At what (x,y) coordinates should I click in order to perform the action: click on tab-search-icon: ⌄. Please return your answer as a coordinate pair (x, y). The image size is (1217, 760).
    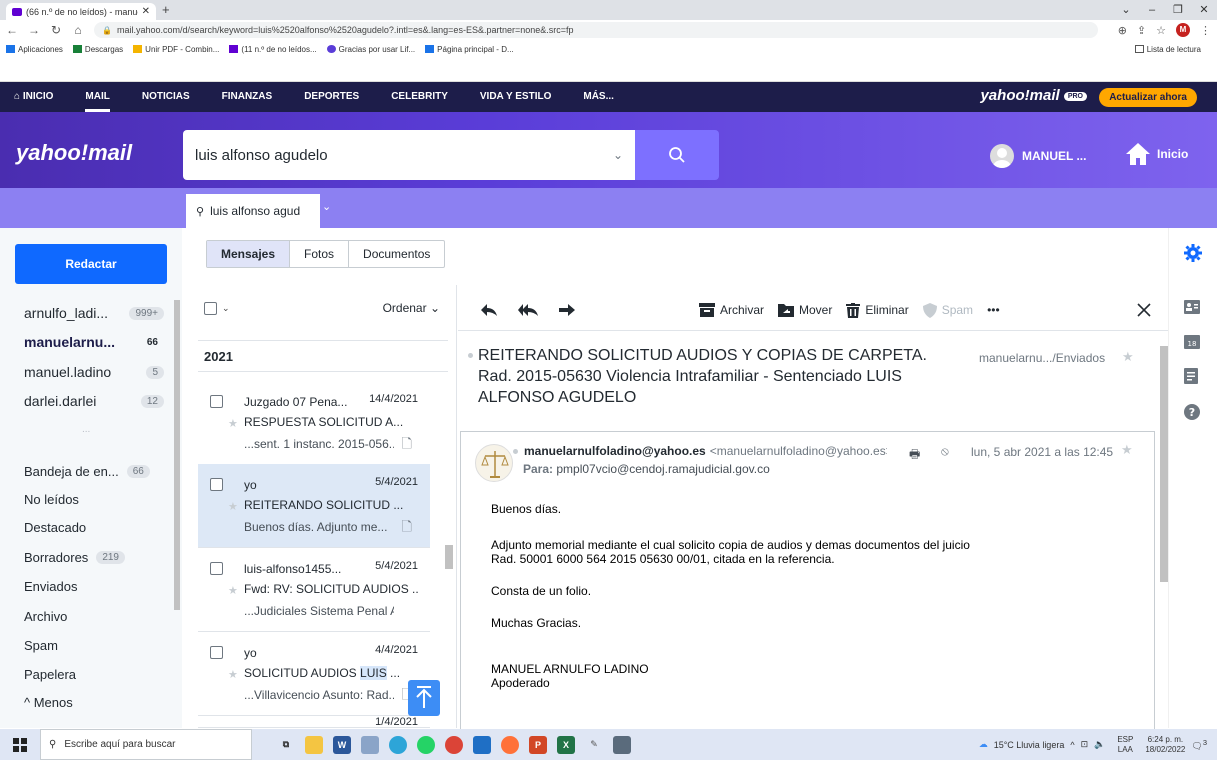
    Looking at the image, I should click on (1126, 10).